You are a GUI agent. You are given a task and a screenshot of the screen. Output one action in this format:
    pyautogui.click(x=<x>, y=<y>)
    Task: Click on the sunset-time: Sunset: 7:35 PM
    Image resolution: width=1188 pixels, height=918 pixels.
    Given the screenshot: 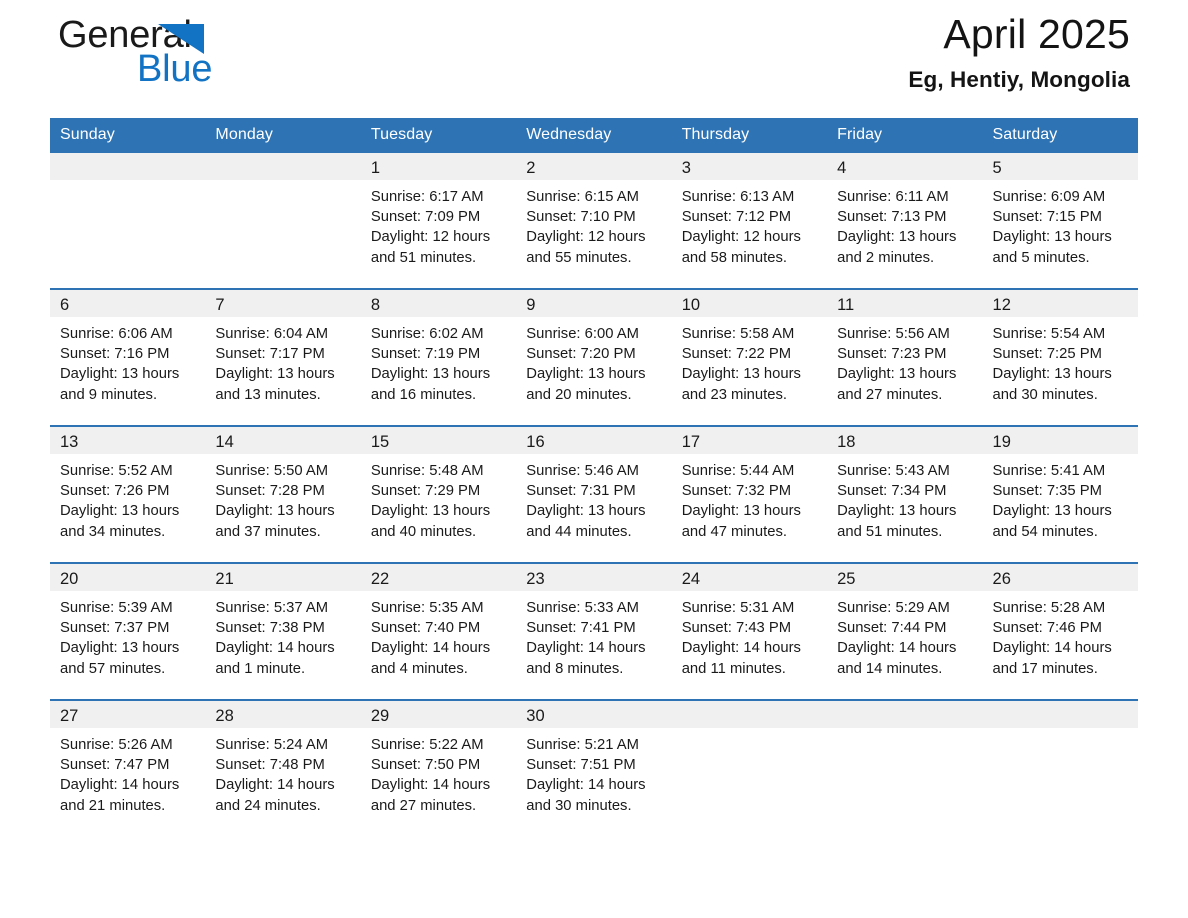 What is the action you would take?
    pyautogui.click(x=1047, y=491)
    